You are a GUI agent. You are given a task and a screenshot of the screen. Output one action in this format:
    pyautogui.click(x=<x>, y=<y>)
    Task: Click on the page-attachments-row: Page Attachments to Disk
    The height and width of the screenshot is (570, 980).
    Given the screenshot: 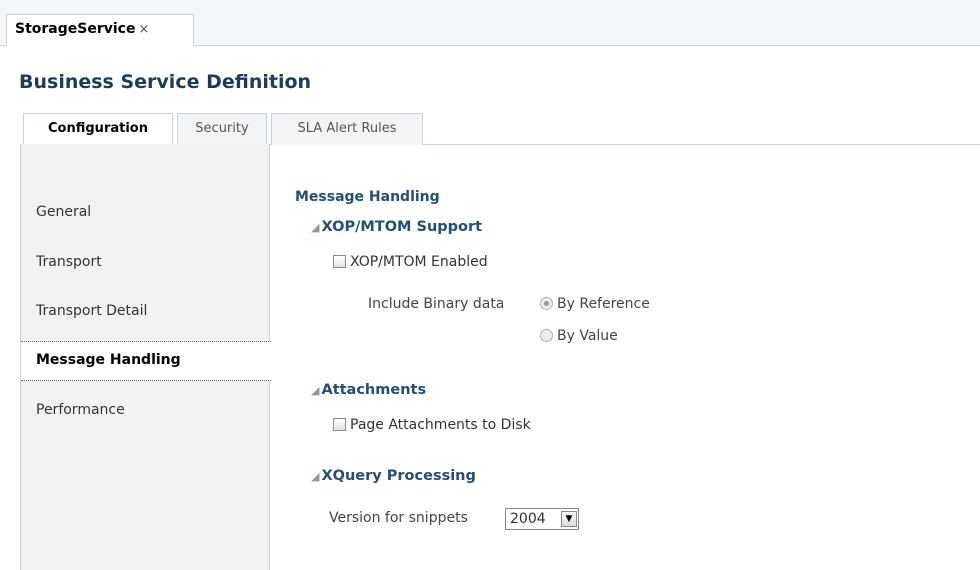 What is the action you would take?
    pyautogui.click(x=432, y=425)
    